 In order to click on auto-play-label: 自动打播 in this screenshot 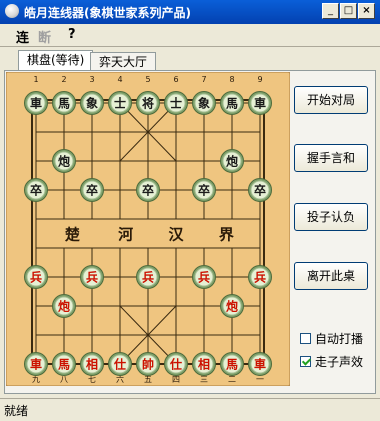, I will do `click(339, 339)`.